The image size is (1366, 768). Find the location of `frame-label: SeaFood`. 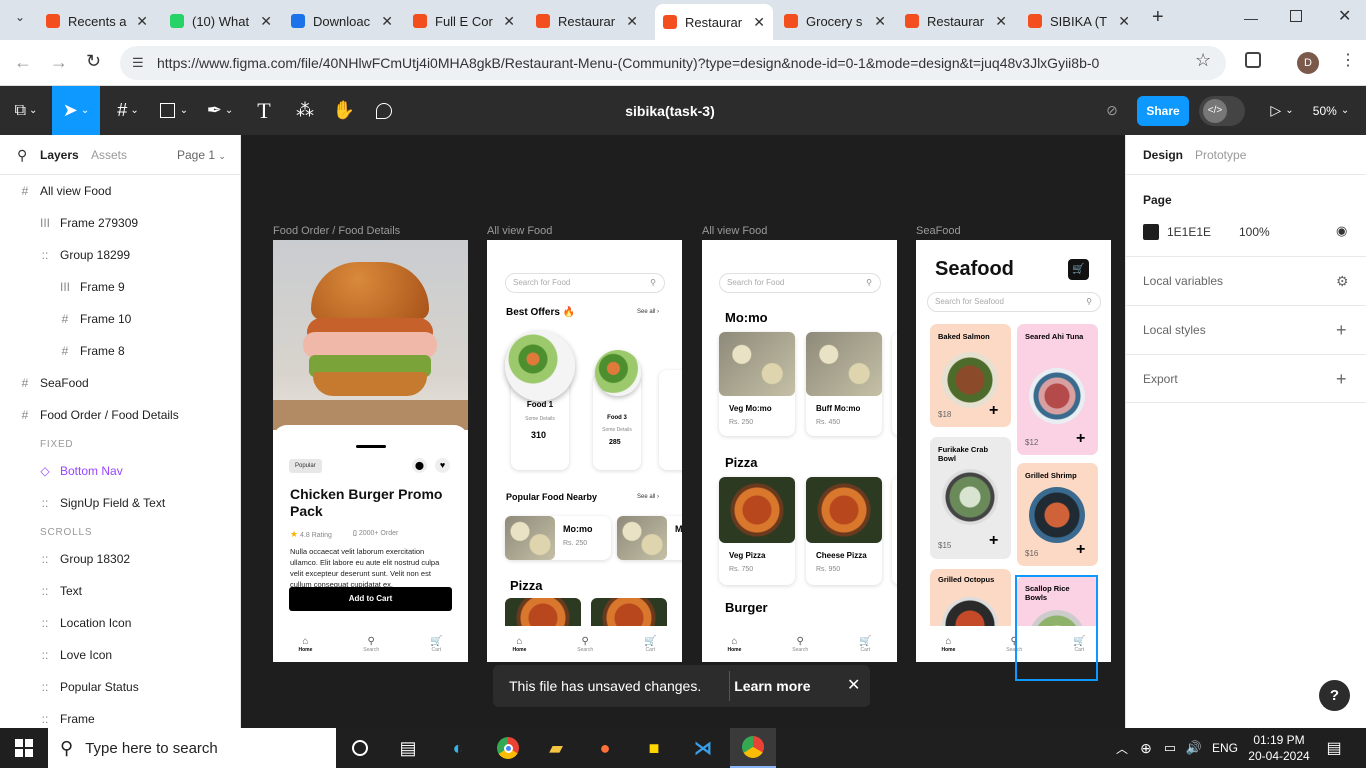

frame-label: SeaFood is located at coordinates (938, 231).